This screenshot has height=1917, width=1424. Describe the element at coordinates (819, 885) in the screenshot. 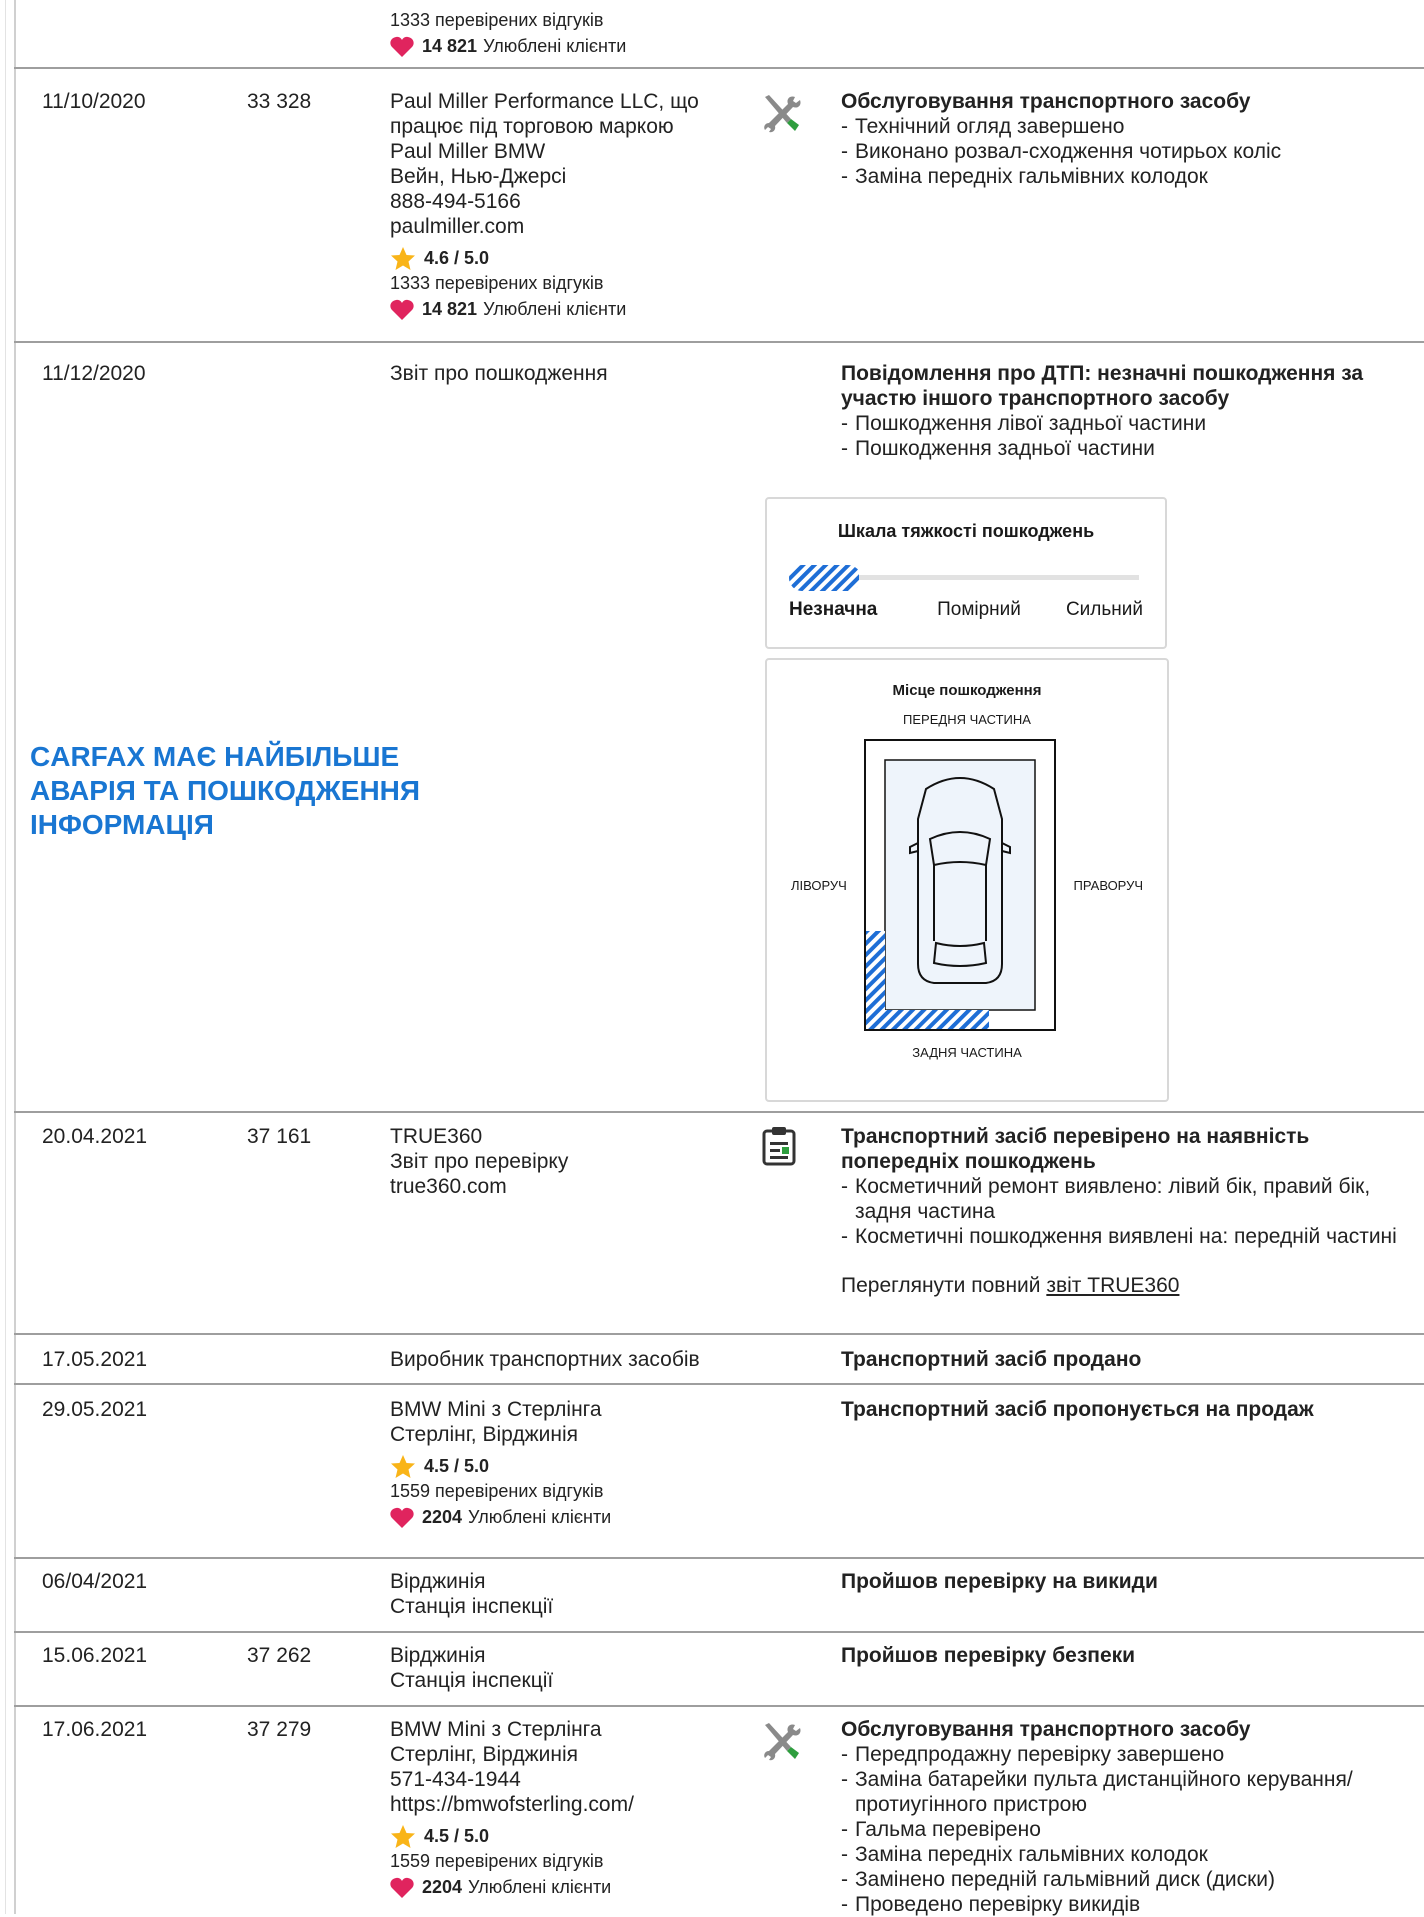

I see `left-label: ЛІВОРУЧ` at that location.